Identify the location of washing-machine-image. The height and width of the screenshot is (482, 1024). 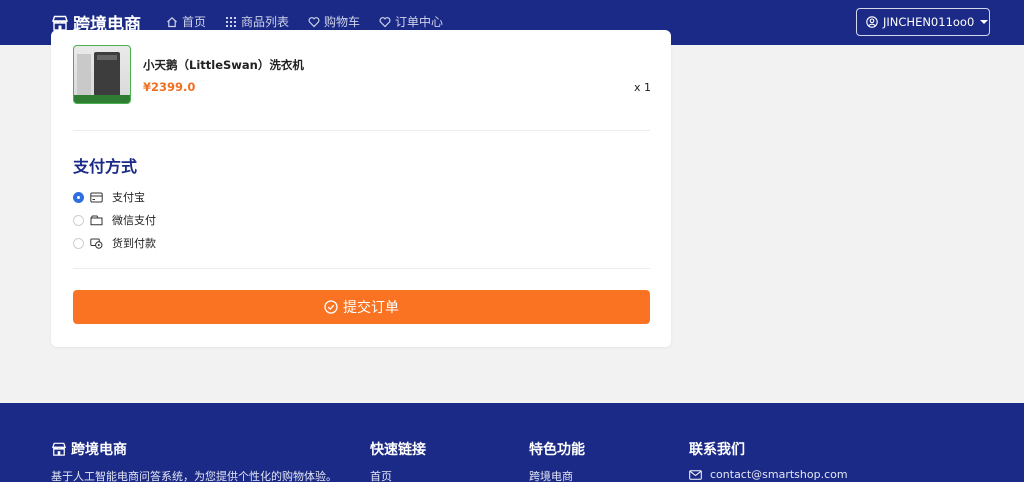
(107, 74).